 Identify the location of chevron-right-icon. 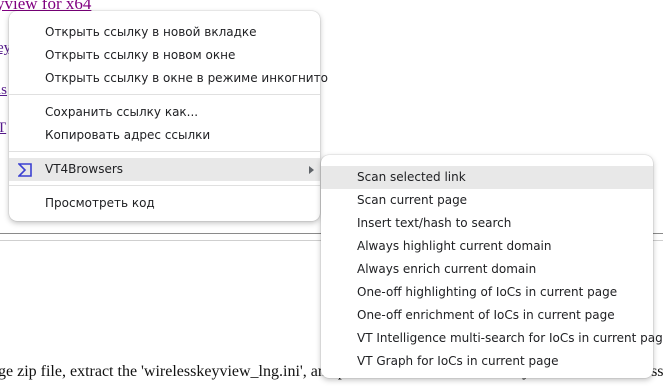
(311, 170).